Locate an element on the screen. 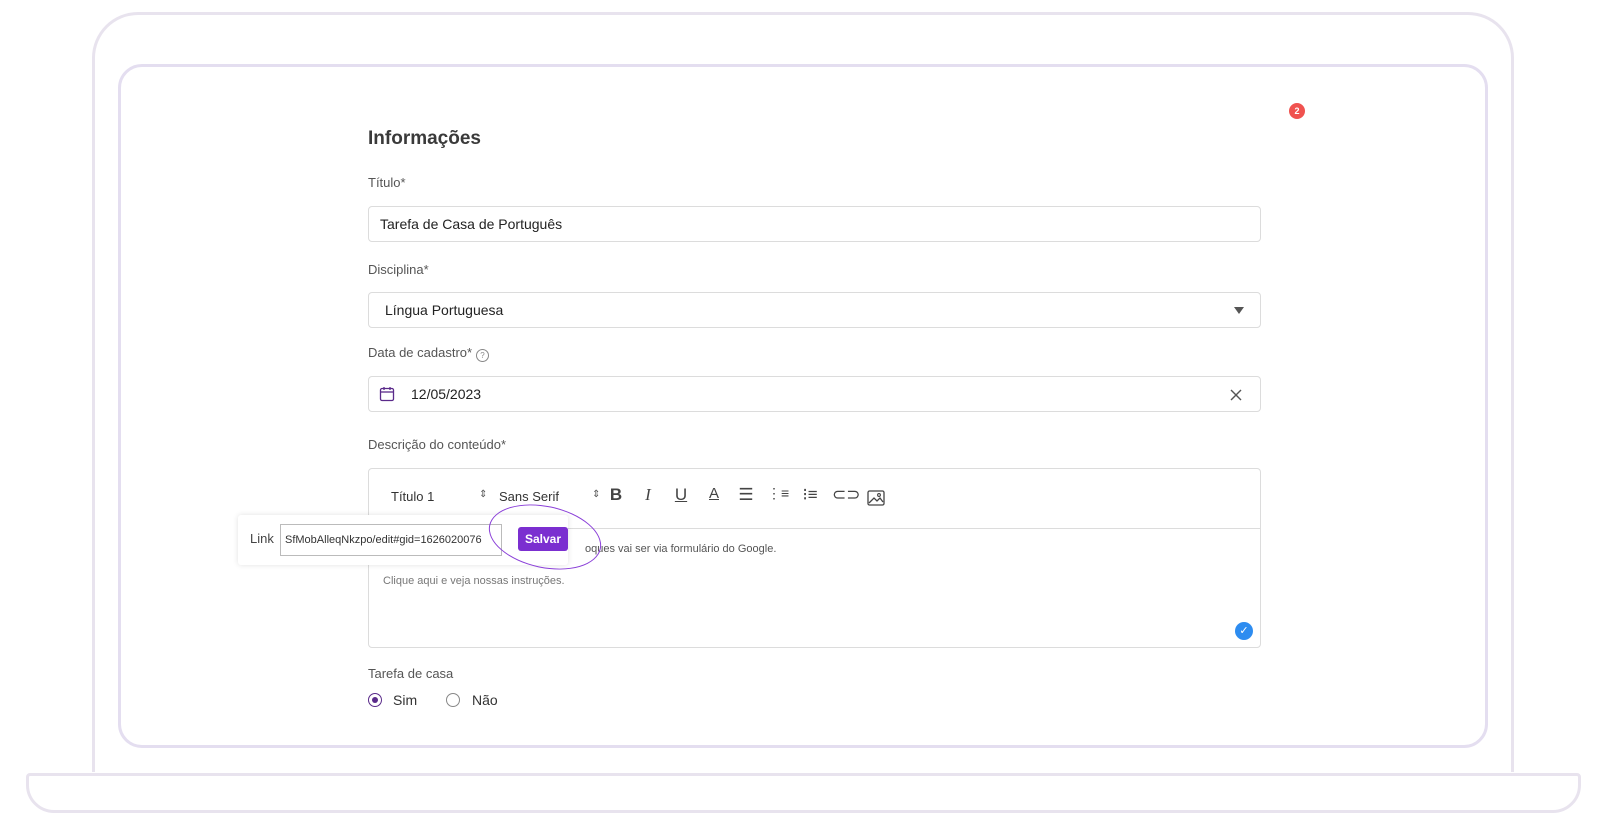 This screenshot has width=1607, height=831. titulo-field: Tarefa de Casa de Português is located at coordinates (814, 224).